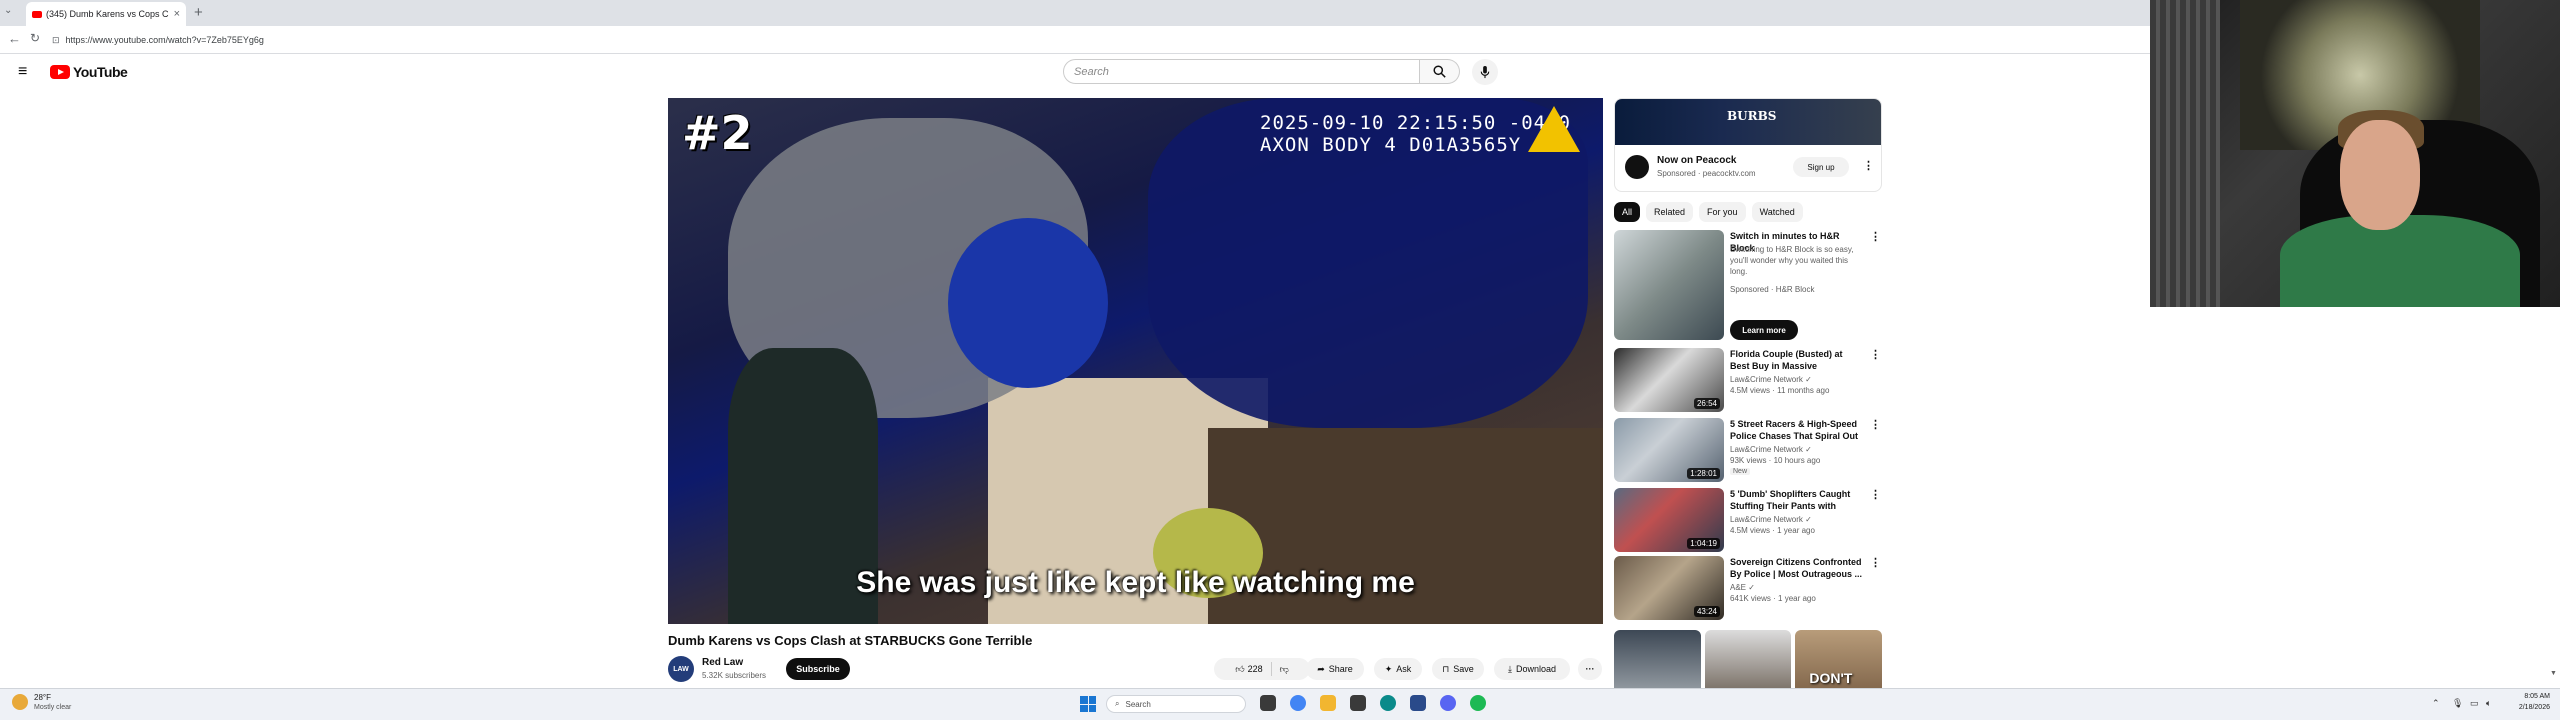 This screenshot has width=2560, height=720. I want to click on share-button: ➦ Share, so click(1335, 669).